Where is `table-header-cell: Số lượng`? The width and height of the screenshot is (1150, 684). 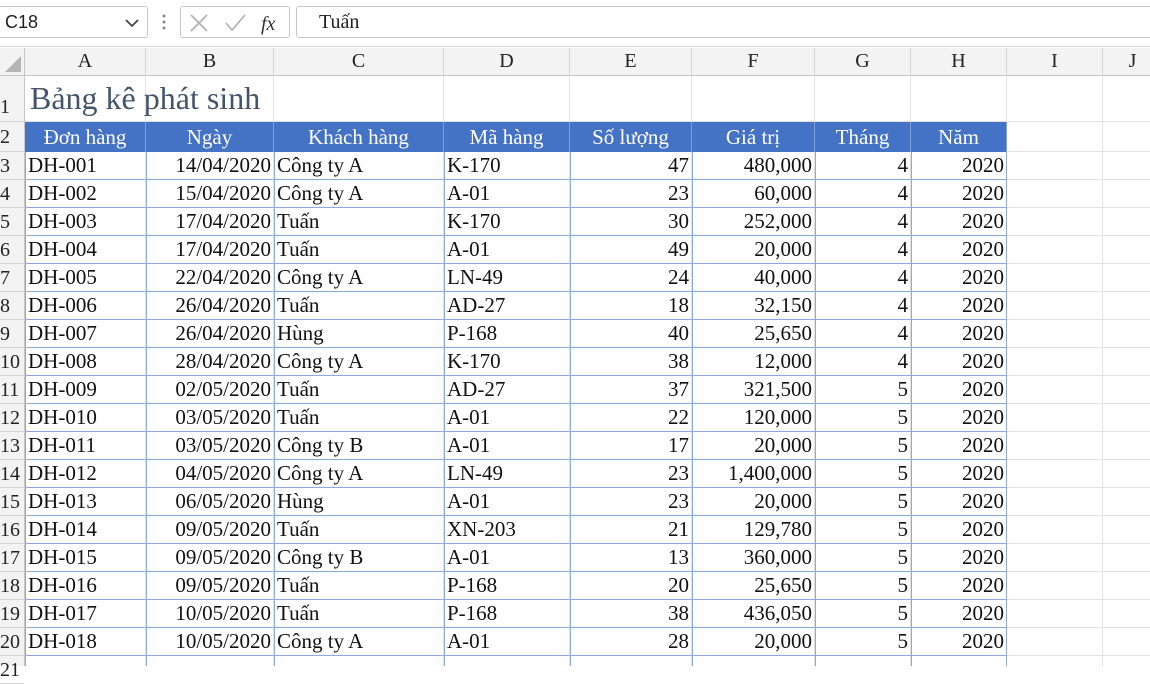 table-header-cell: Số lượng is located at coordinates (631, 137).